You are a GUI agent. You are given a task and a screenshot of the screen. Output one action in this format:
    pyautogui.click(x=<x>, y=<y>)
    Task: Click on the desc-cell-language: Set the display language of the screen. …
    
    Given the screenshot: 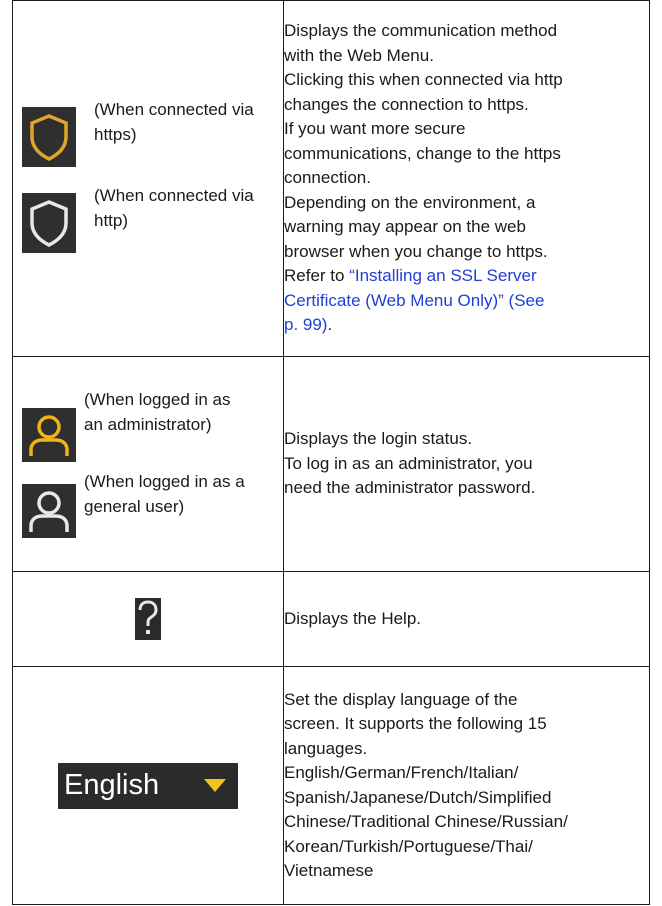 What is the action you would take?
    pyautogui.click(x=466, y=785)
    